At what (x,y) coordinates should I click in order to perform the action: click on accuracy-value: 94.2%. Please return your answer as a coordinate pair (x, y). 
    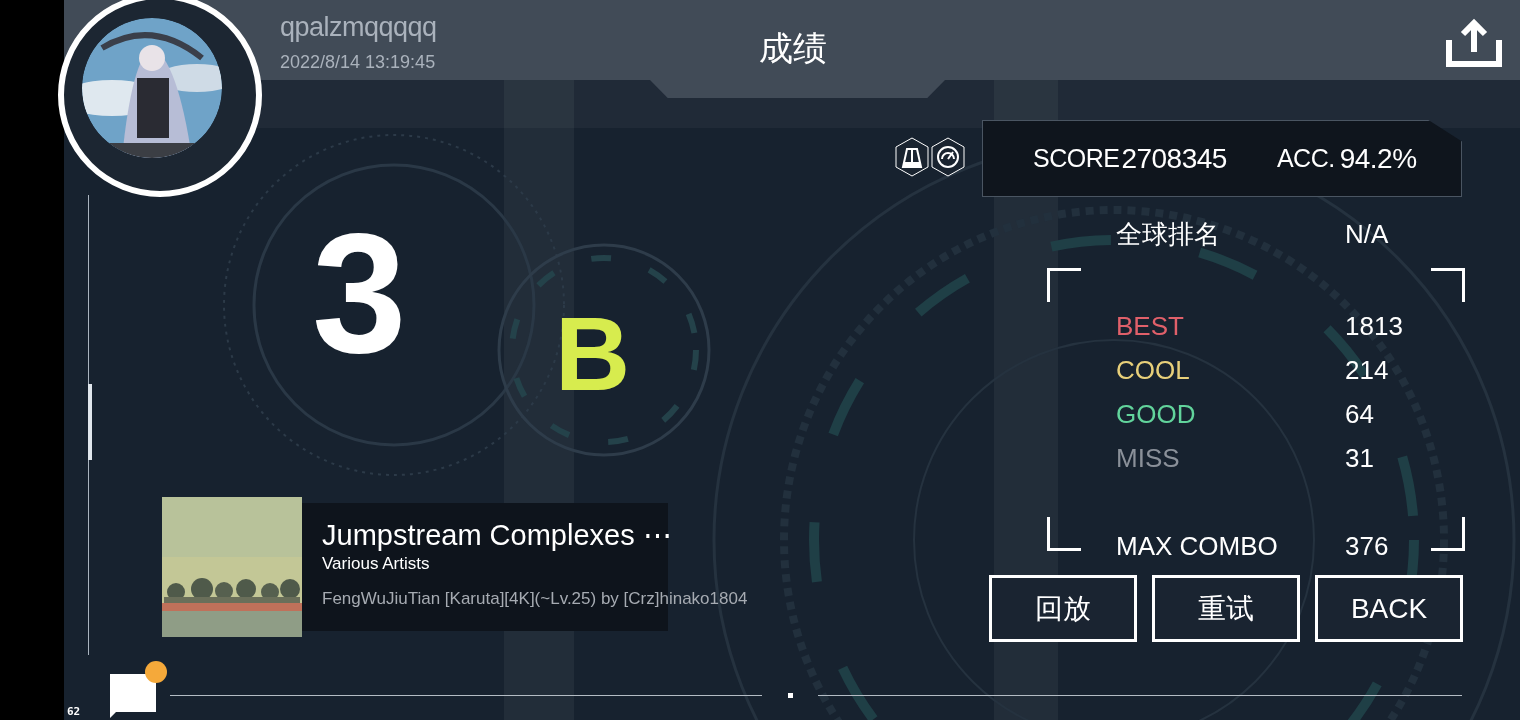
    Looking at the image, I should click on (1378, 158).